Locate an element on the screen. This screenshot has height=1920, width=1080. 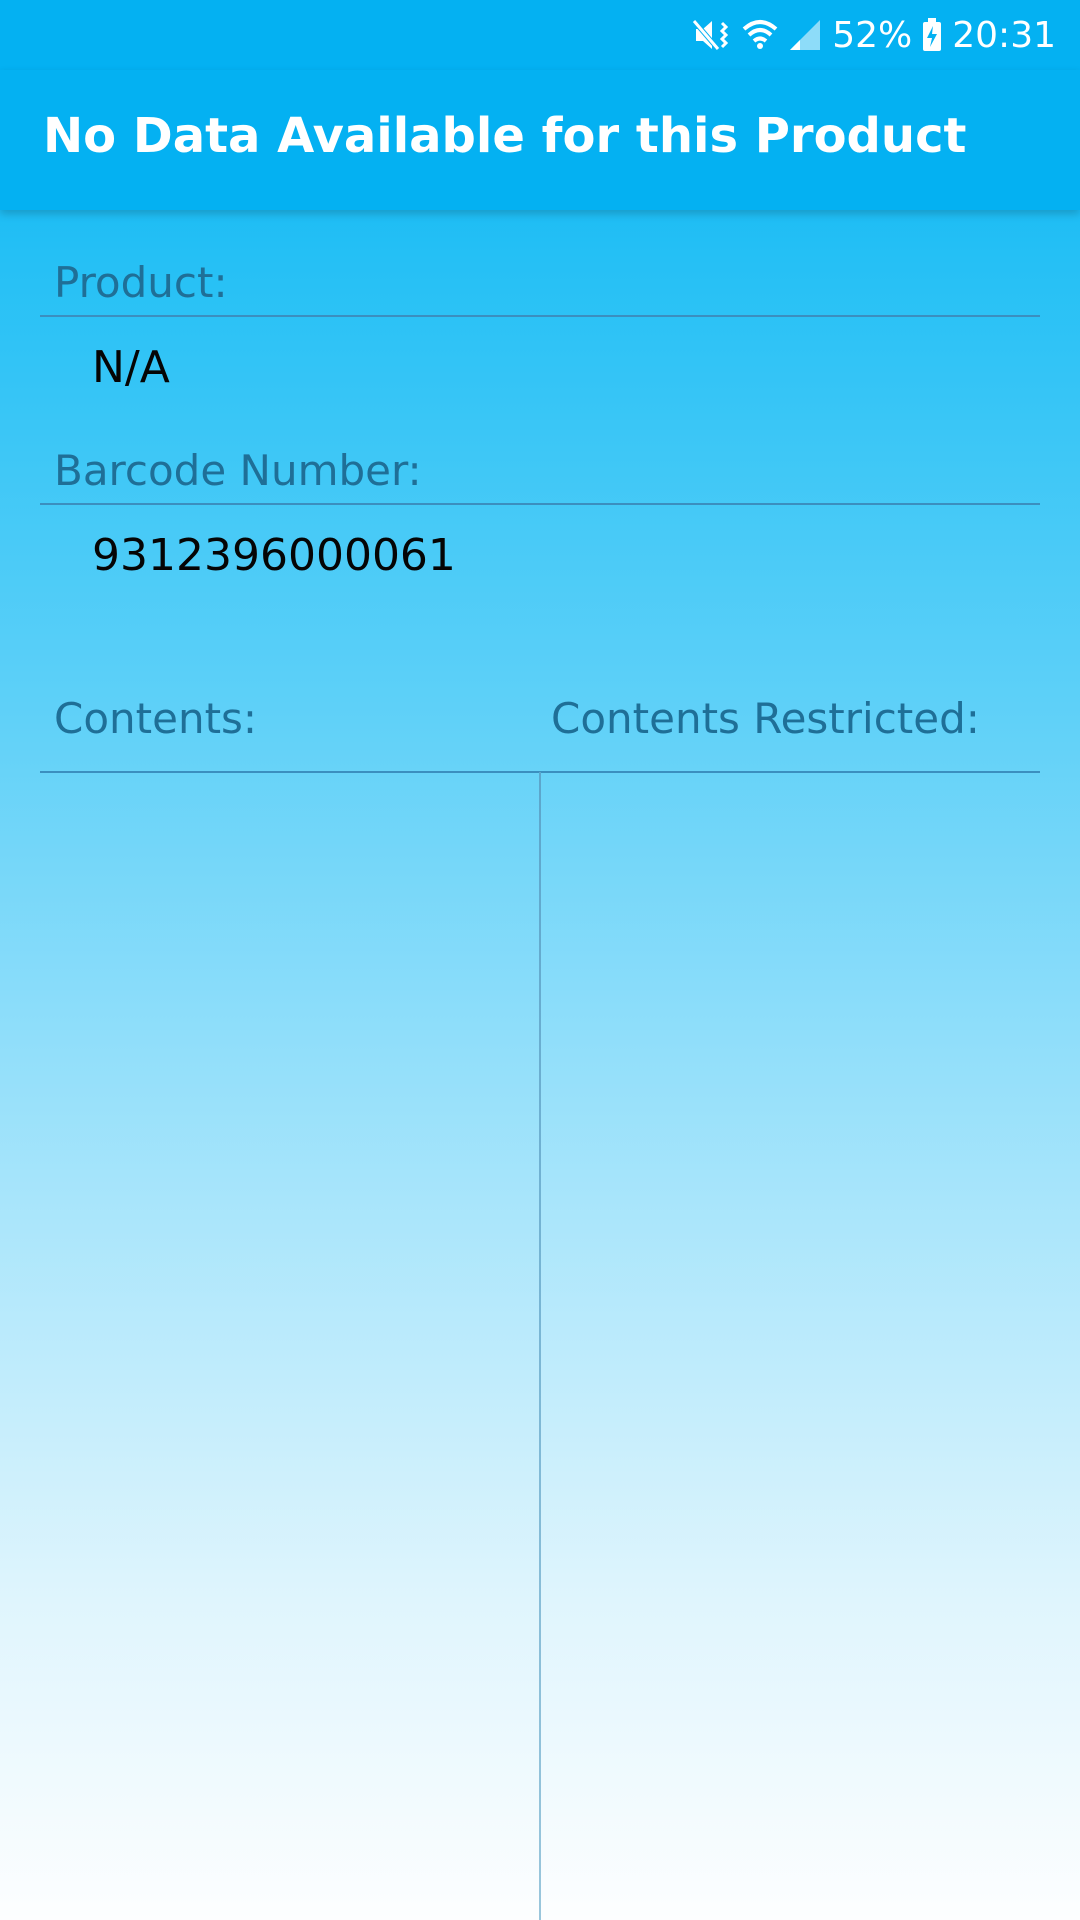
wifi-icon is located at coordinates (760, 35).